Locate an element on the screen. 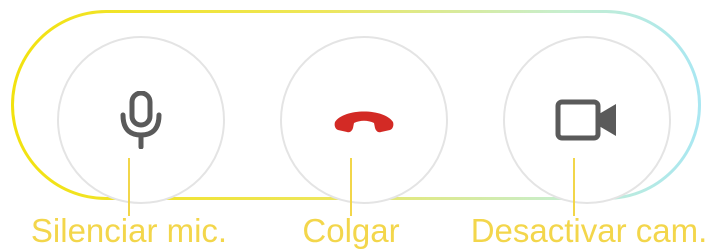 The image size is (710, 250). video-camera-icon is located at coordinates (587, 120).